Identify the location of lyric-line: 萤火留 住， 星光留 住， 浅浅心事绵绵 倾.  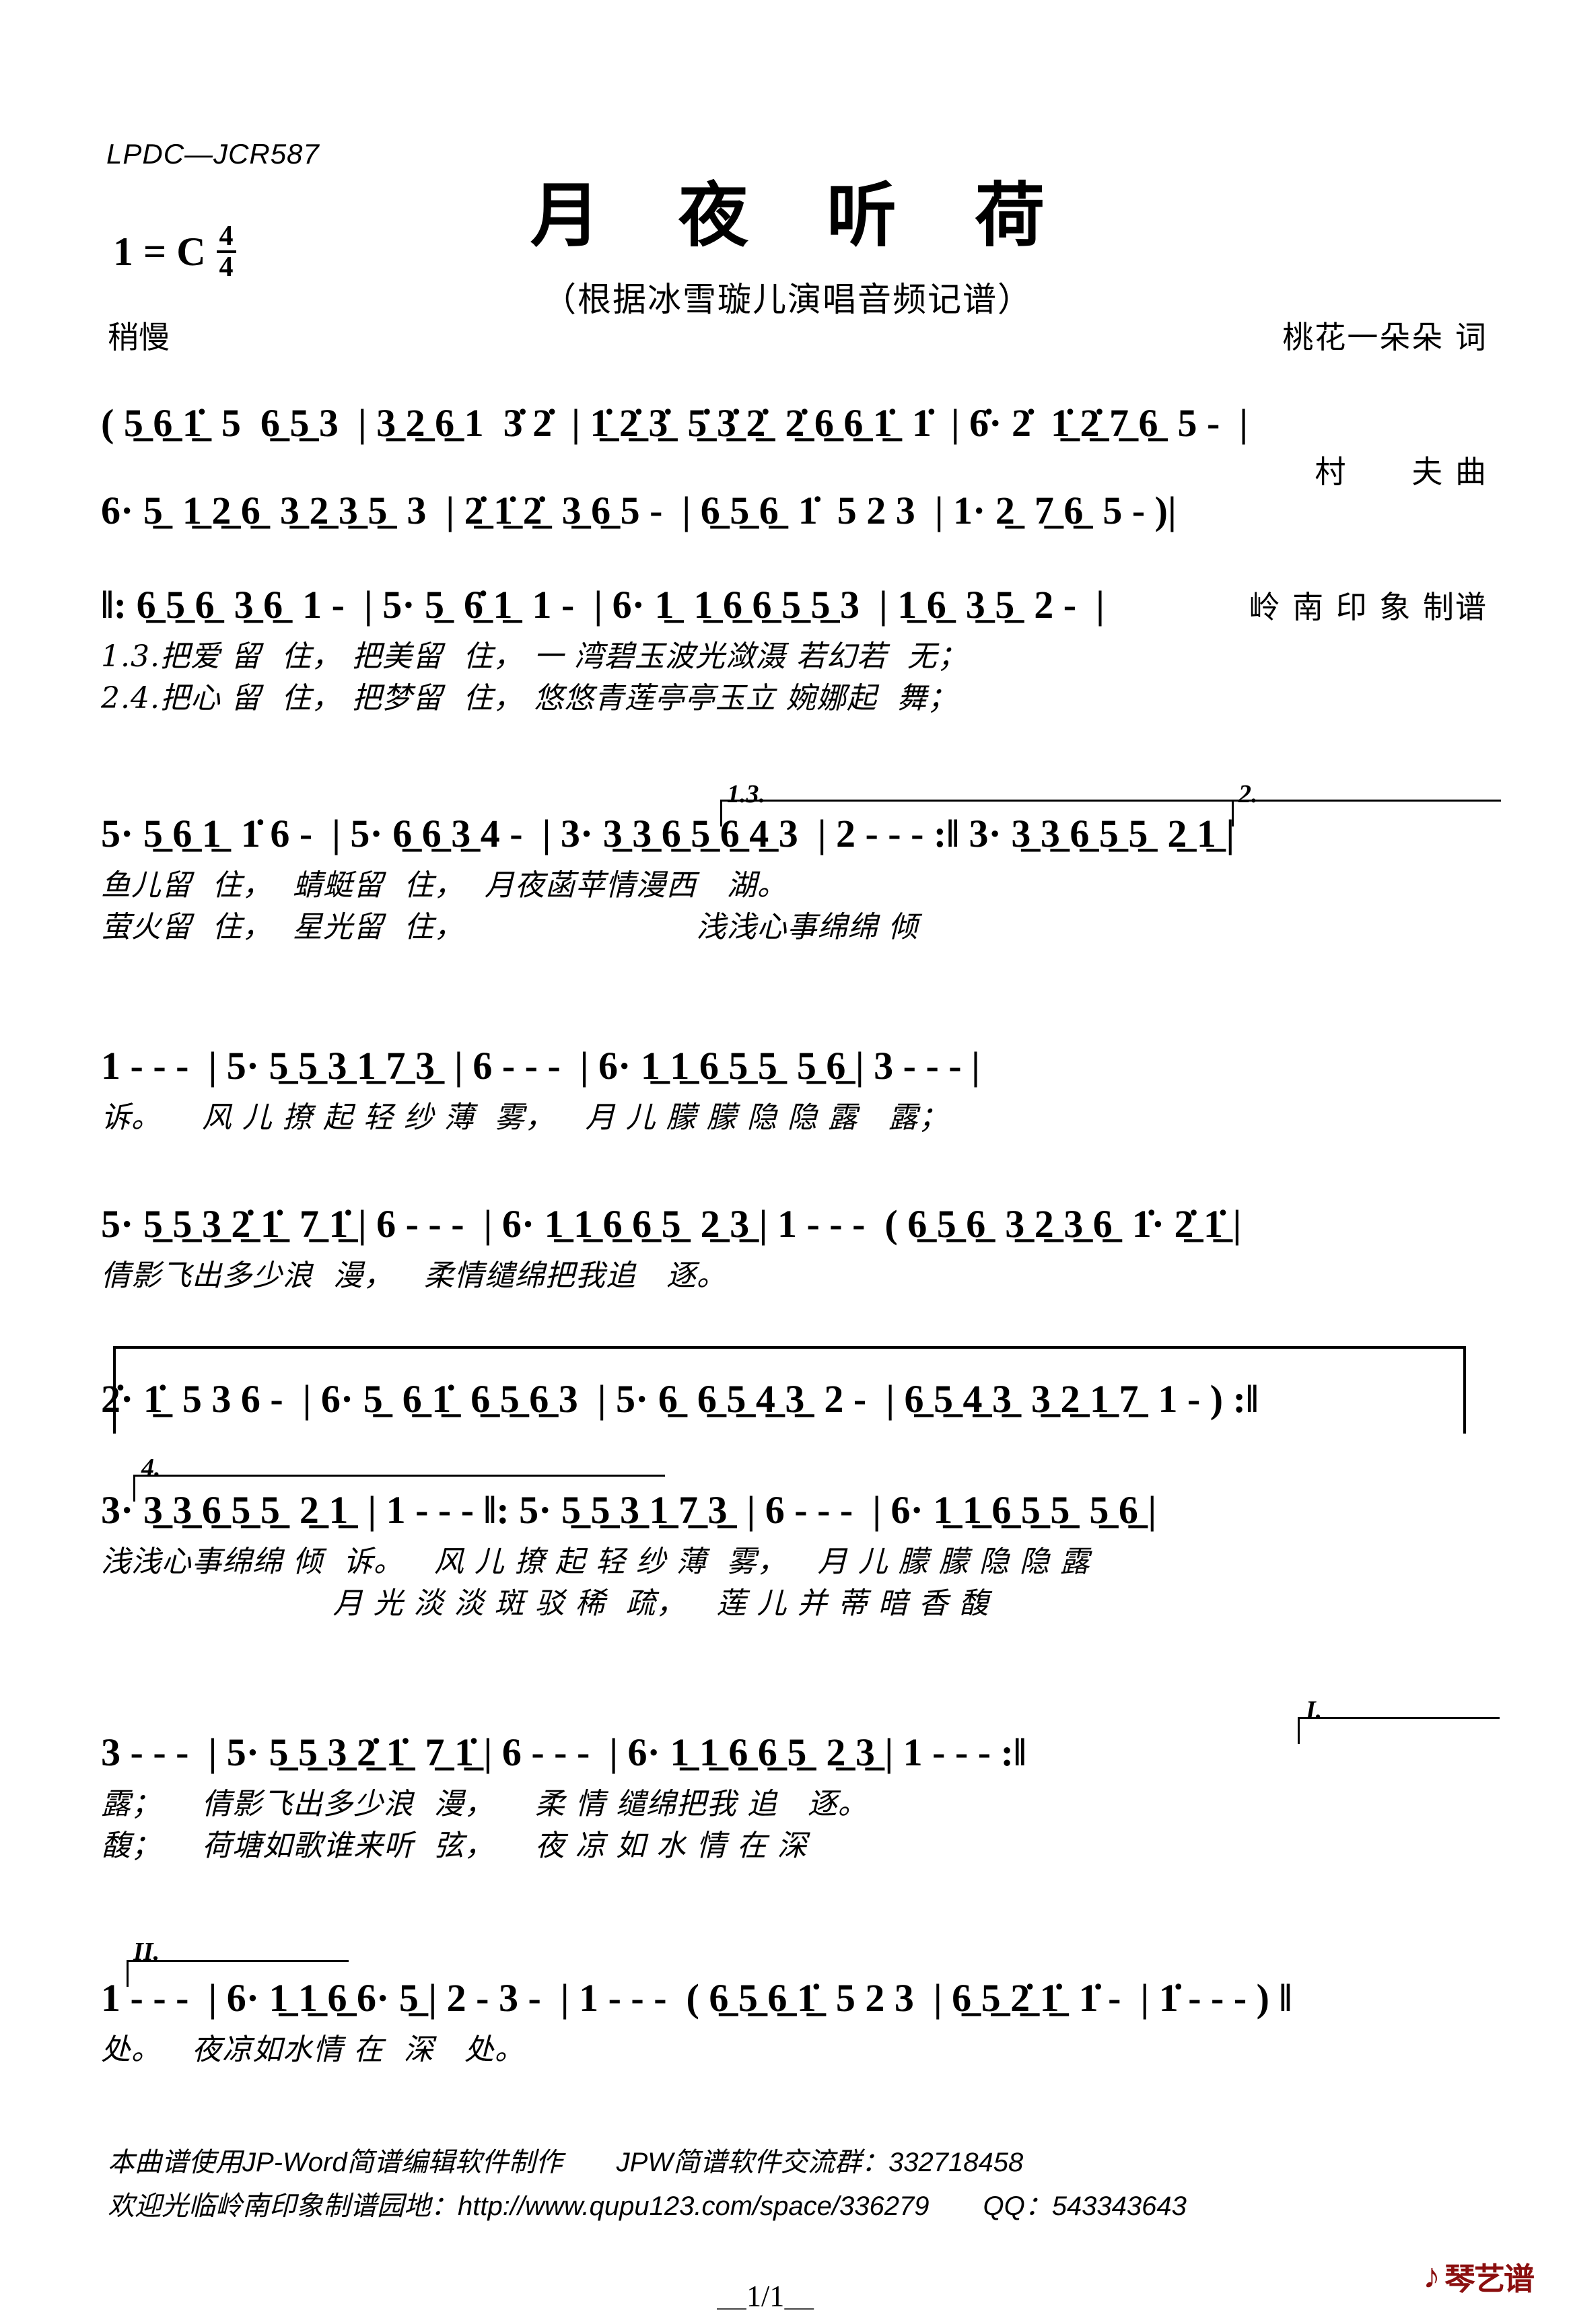
(510, 927).